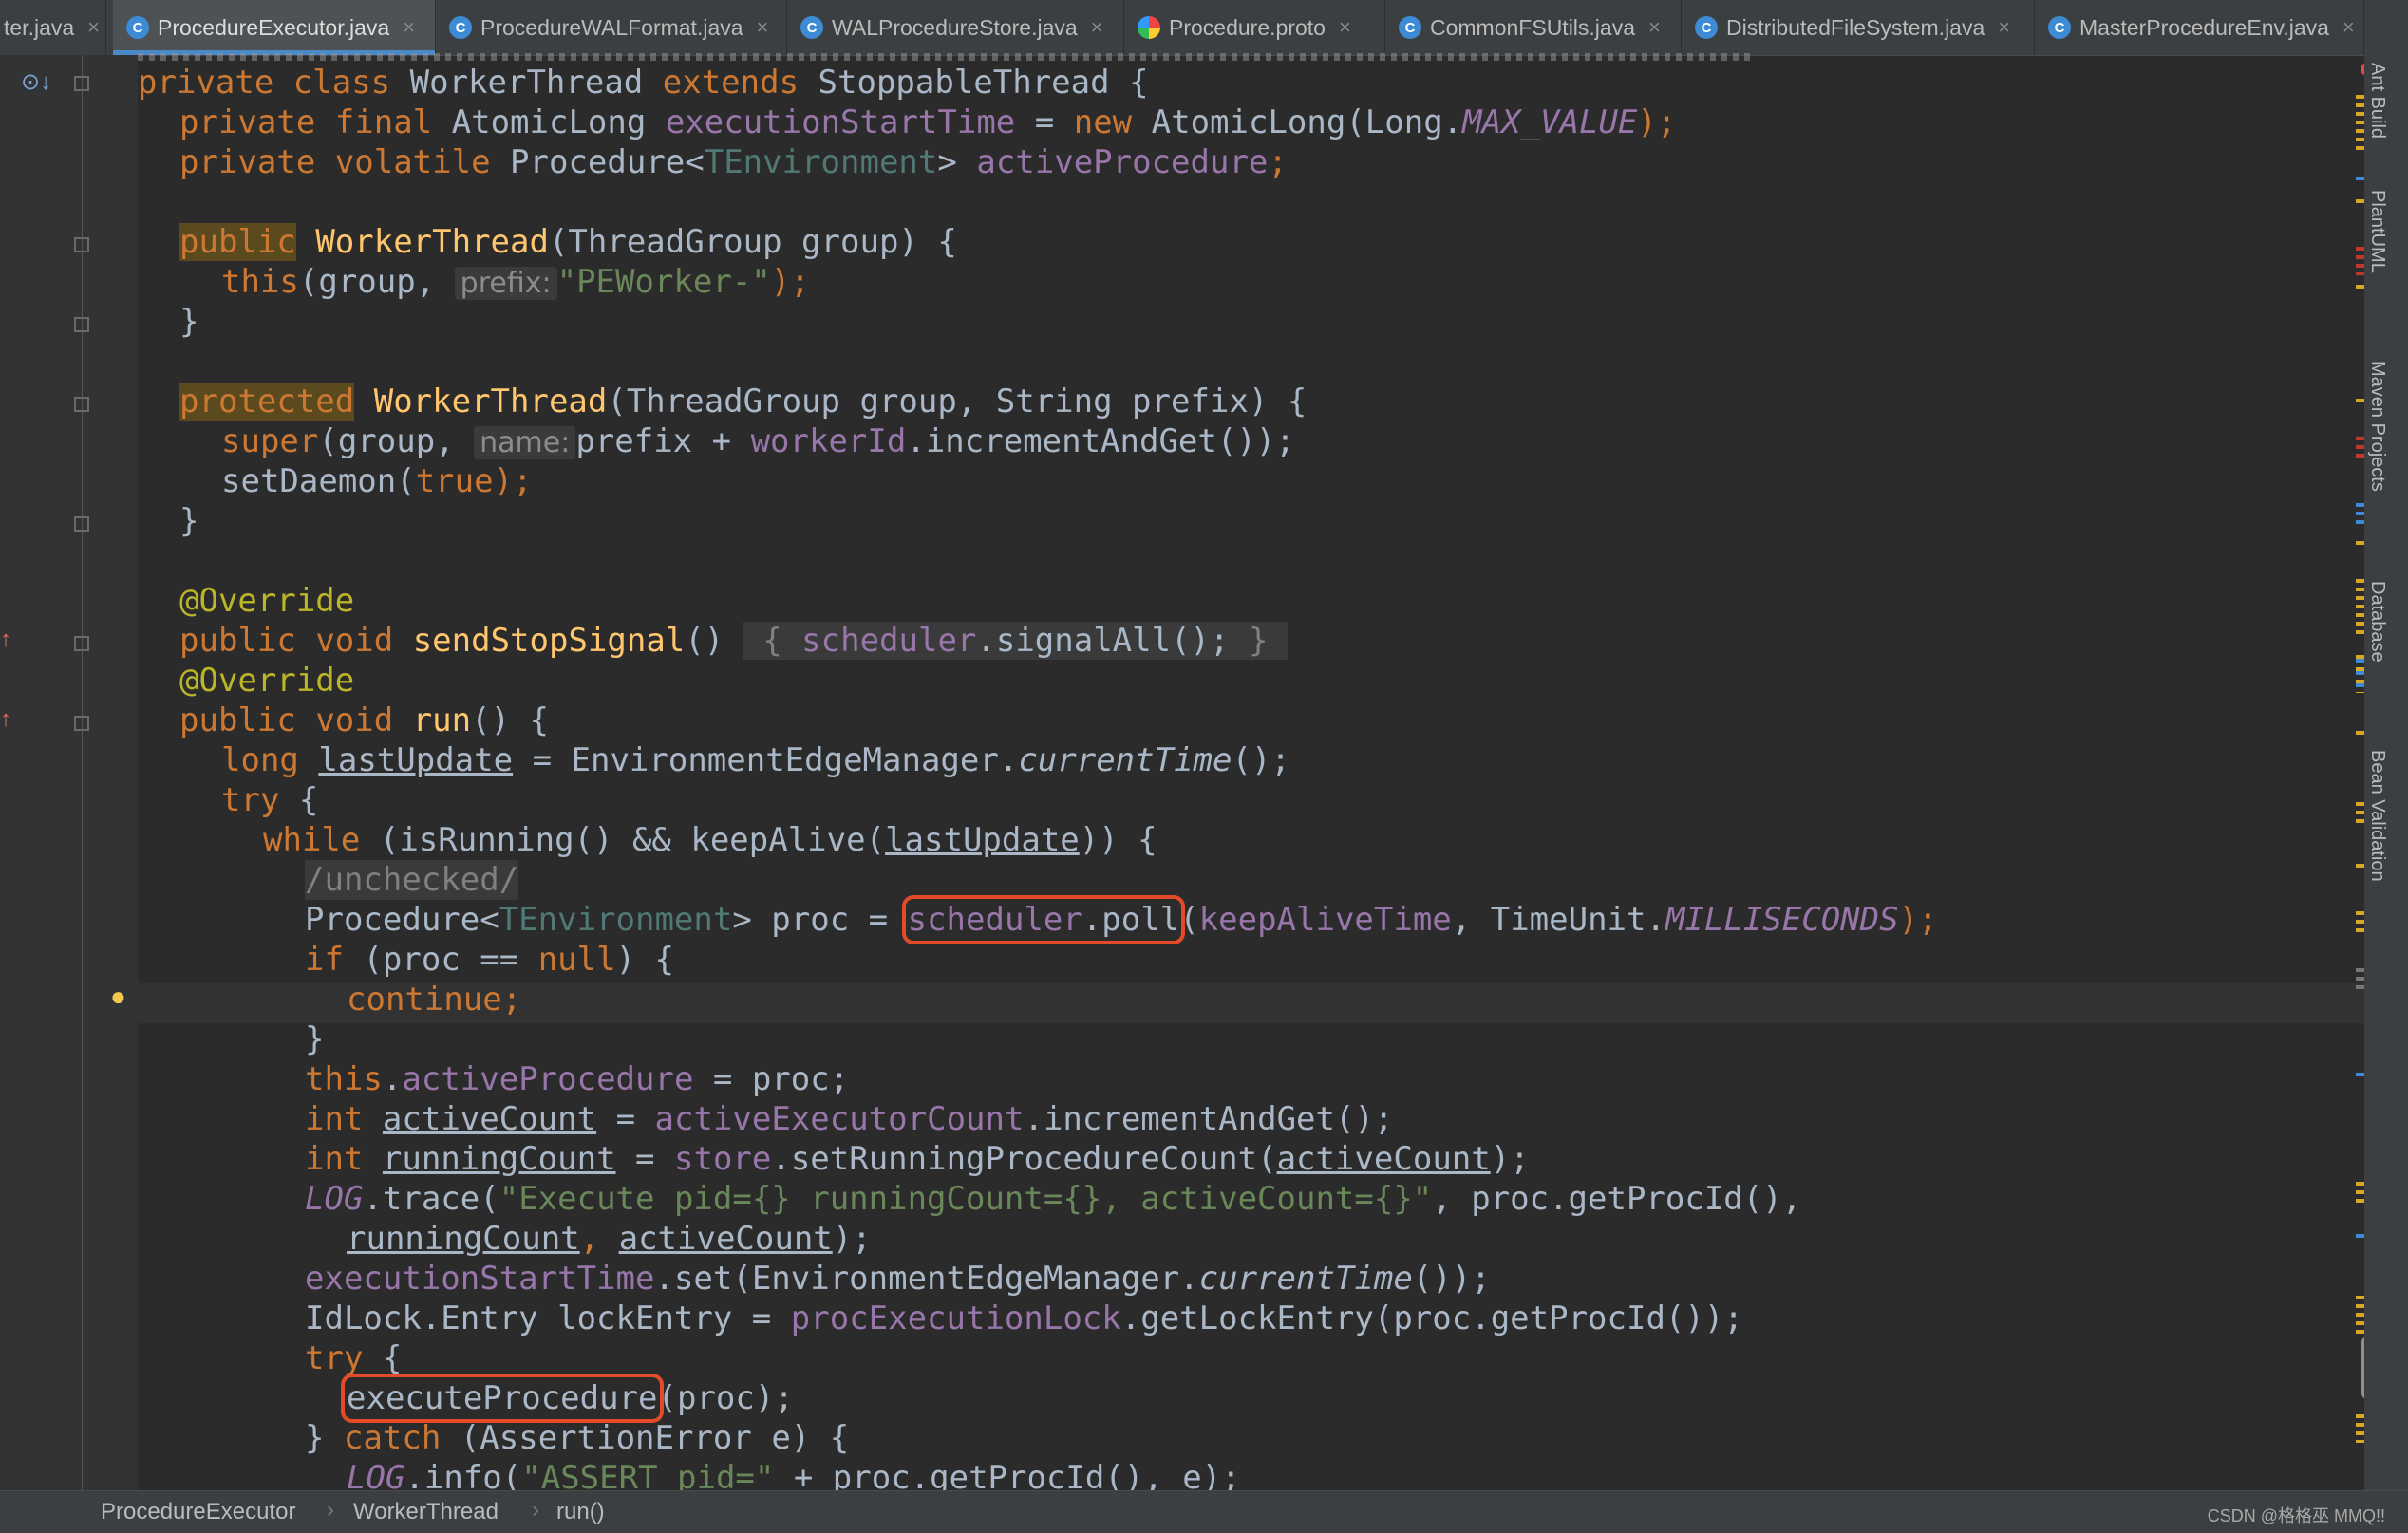  Describe the element at coordinates (525, 442) in the screenshot. I see `parameter-hint: name:` at that location.